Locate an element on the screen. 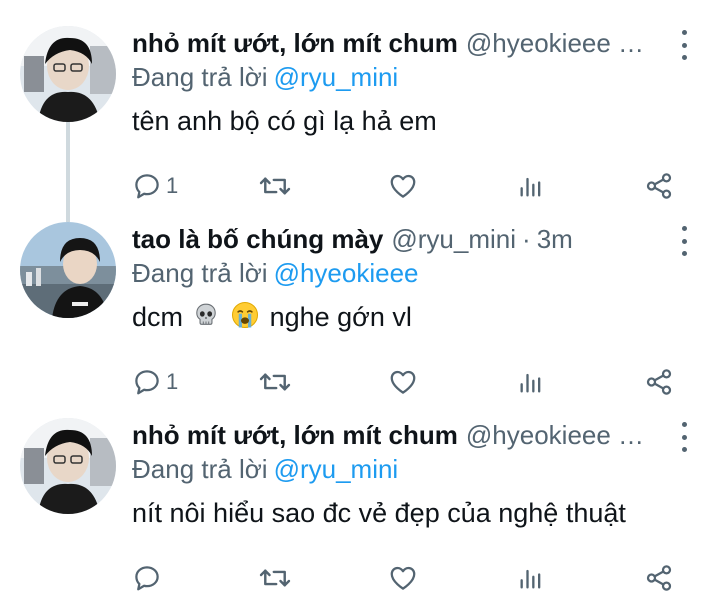 Image resolution: width=720 pixels, height=598 pixels. tweet-text: tên anh bộ có gì lạ hả em is located at coordinates (284, 121).